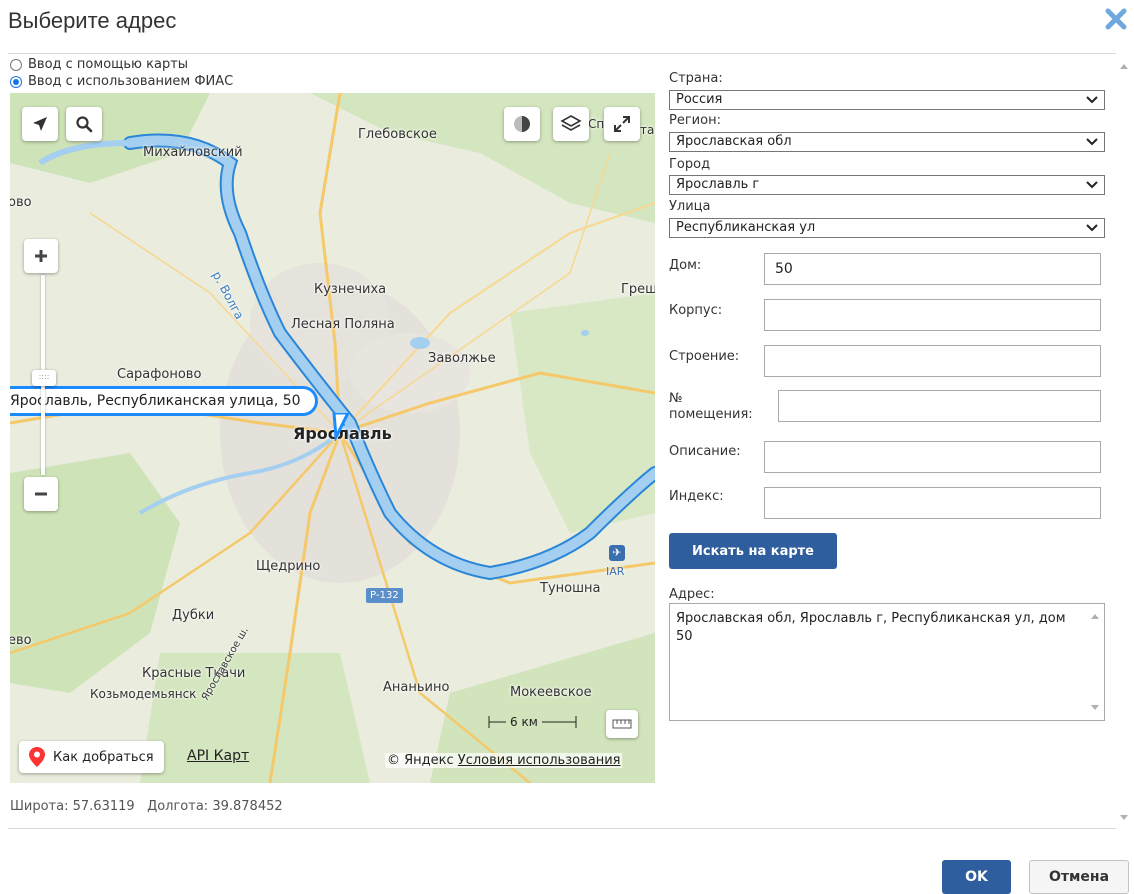 Image resolution: width=1134 pixels, height=894 pixels. What do you see at coordinates (343, 324) in the screenshot?
I see `place-lesnaya-polyana: Лесная Поляна` at bounding box center [343, 324].